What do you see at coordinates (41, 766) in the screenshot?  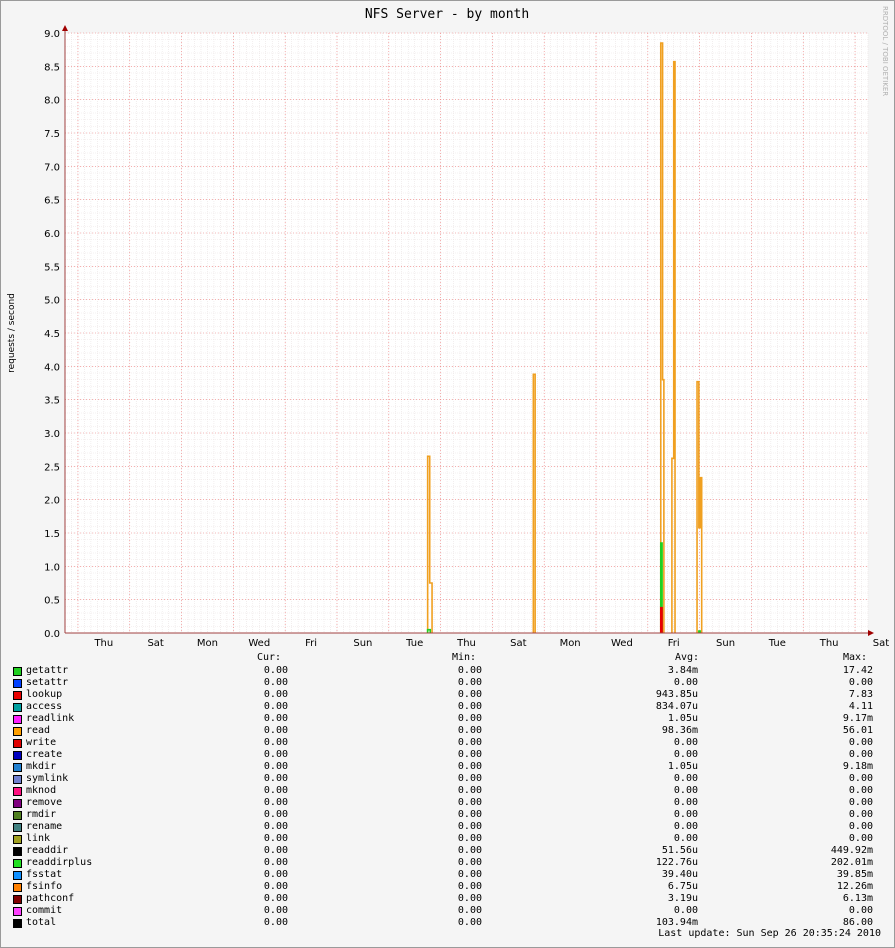 I see `legend-name: mkdir` at bounding box center [41, 766].